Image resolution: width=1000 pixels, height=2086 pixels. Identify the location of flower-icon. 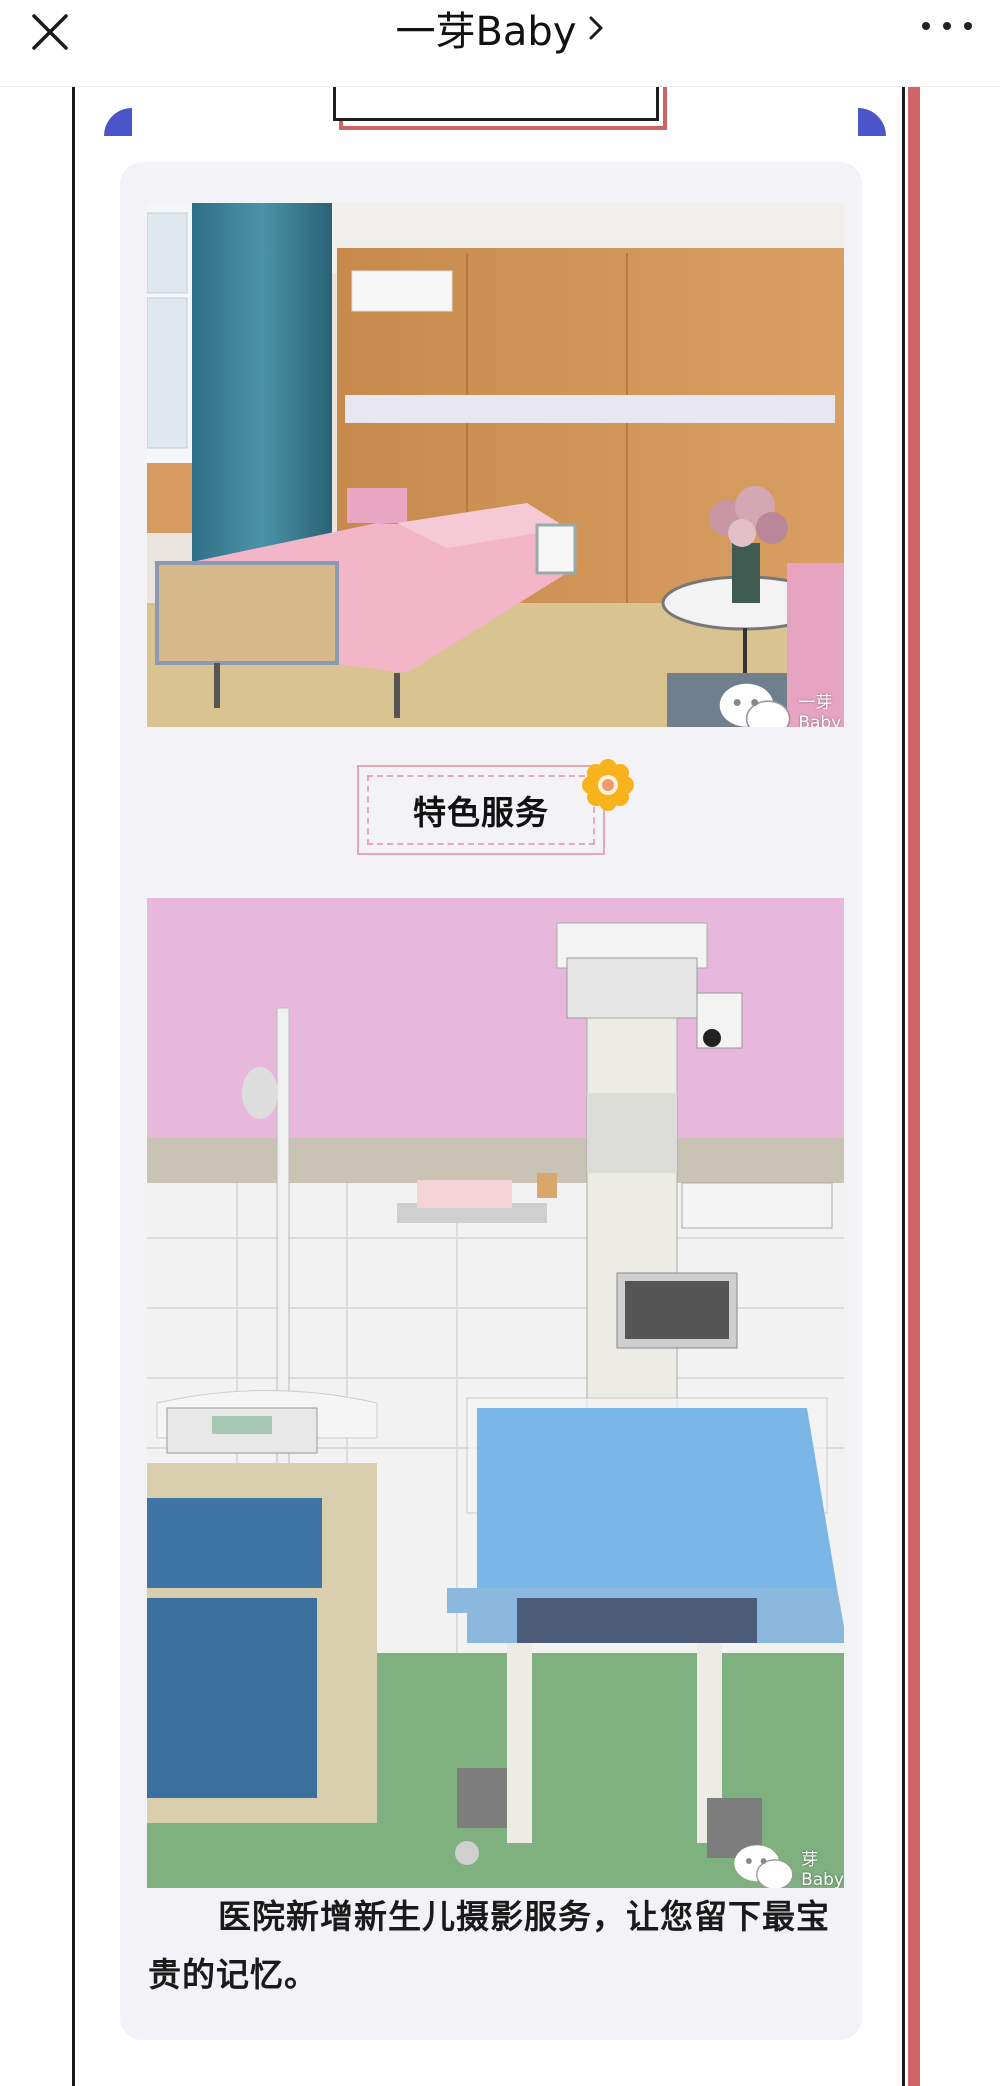
(608, 785).